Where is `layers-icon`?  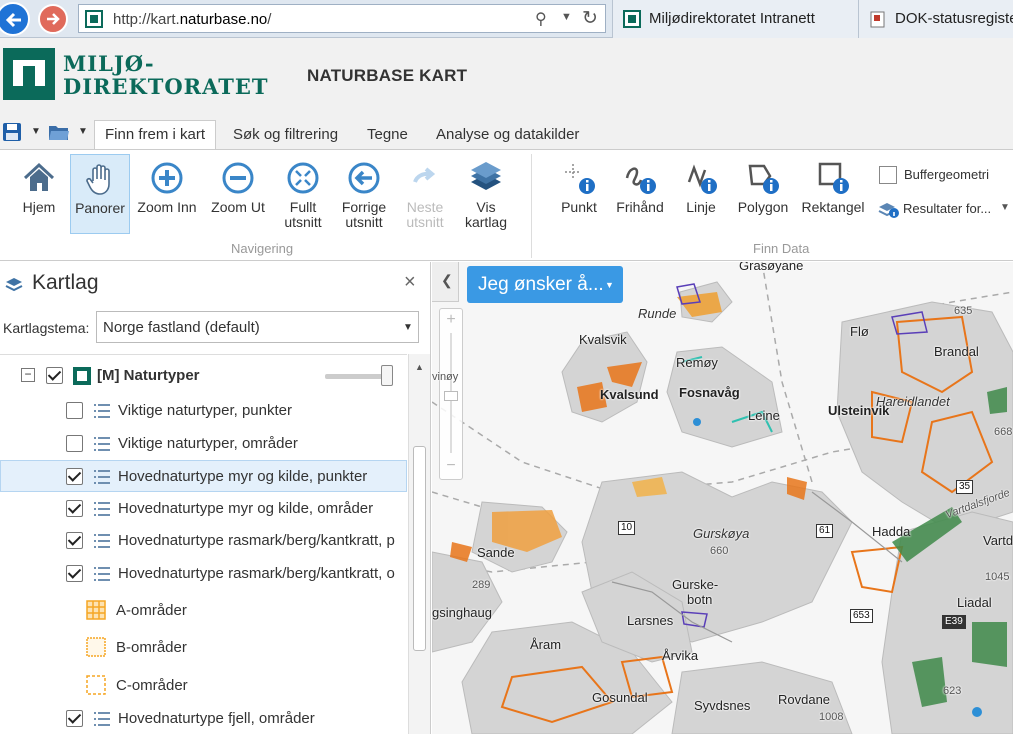
layers-icon is located at coordinates (14, 285).